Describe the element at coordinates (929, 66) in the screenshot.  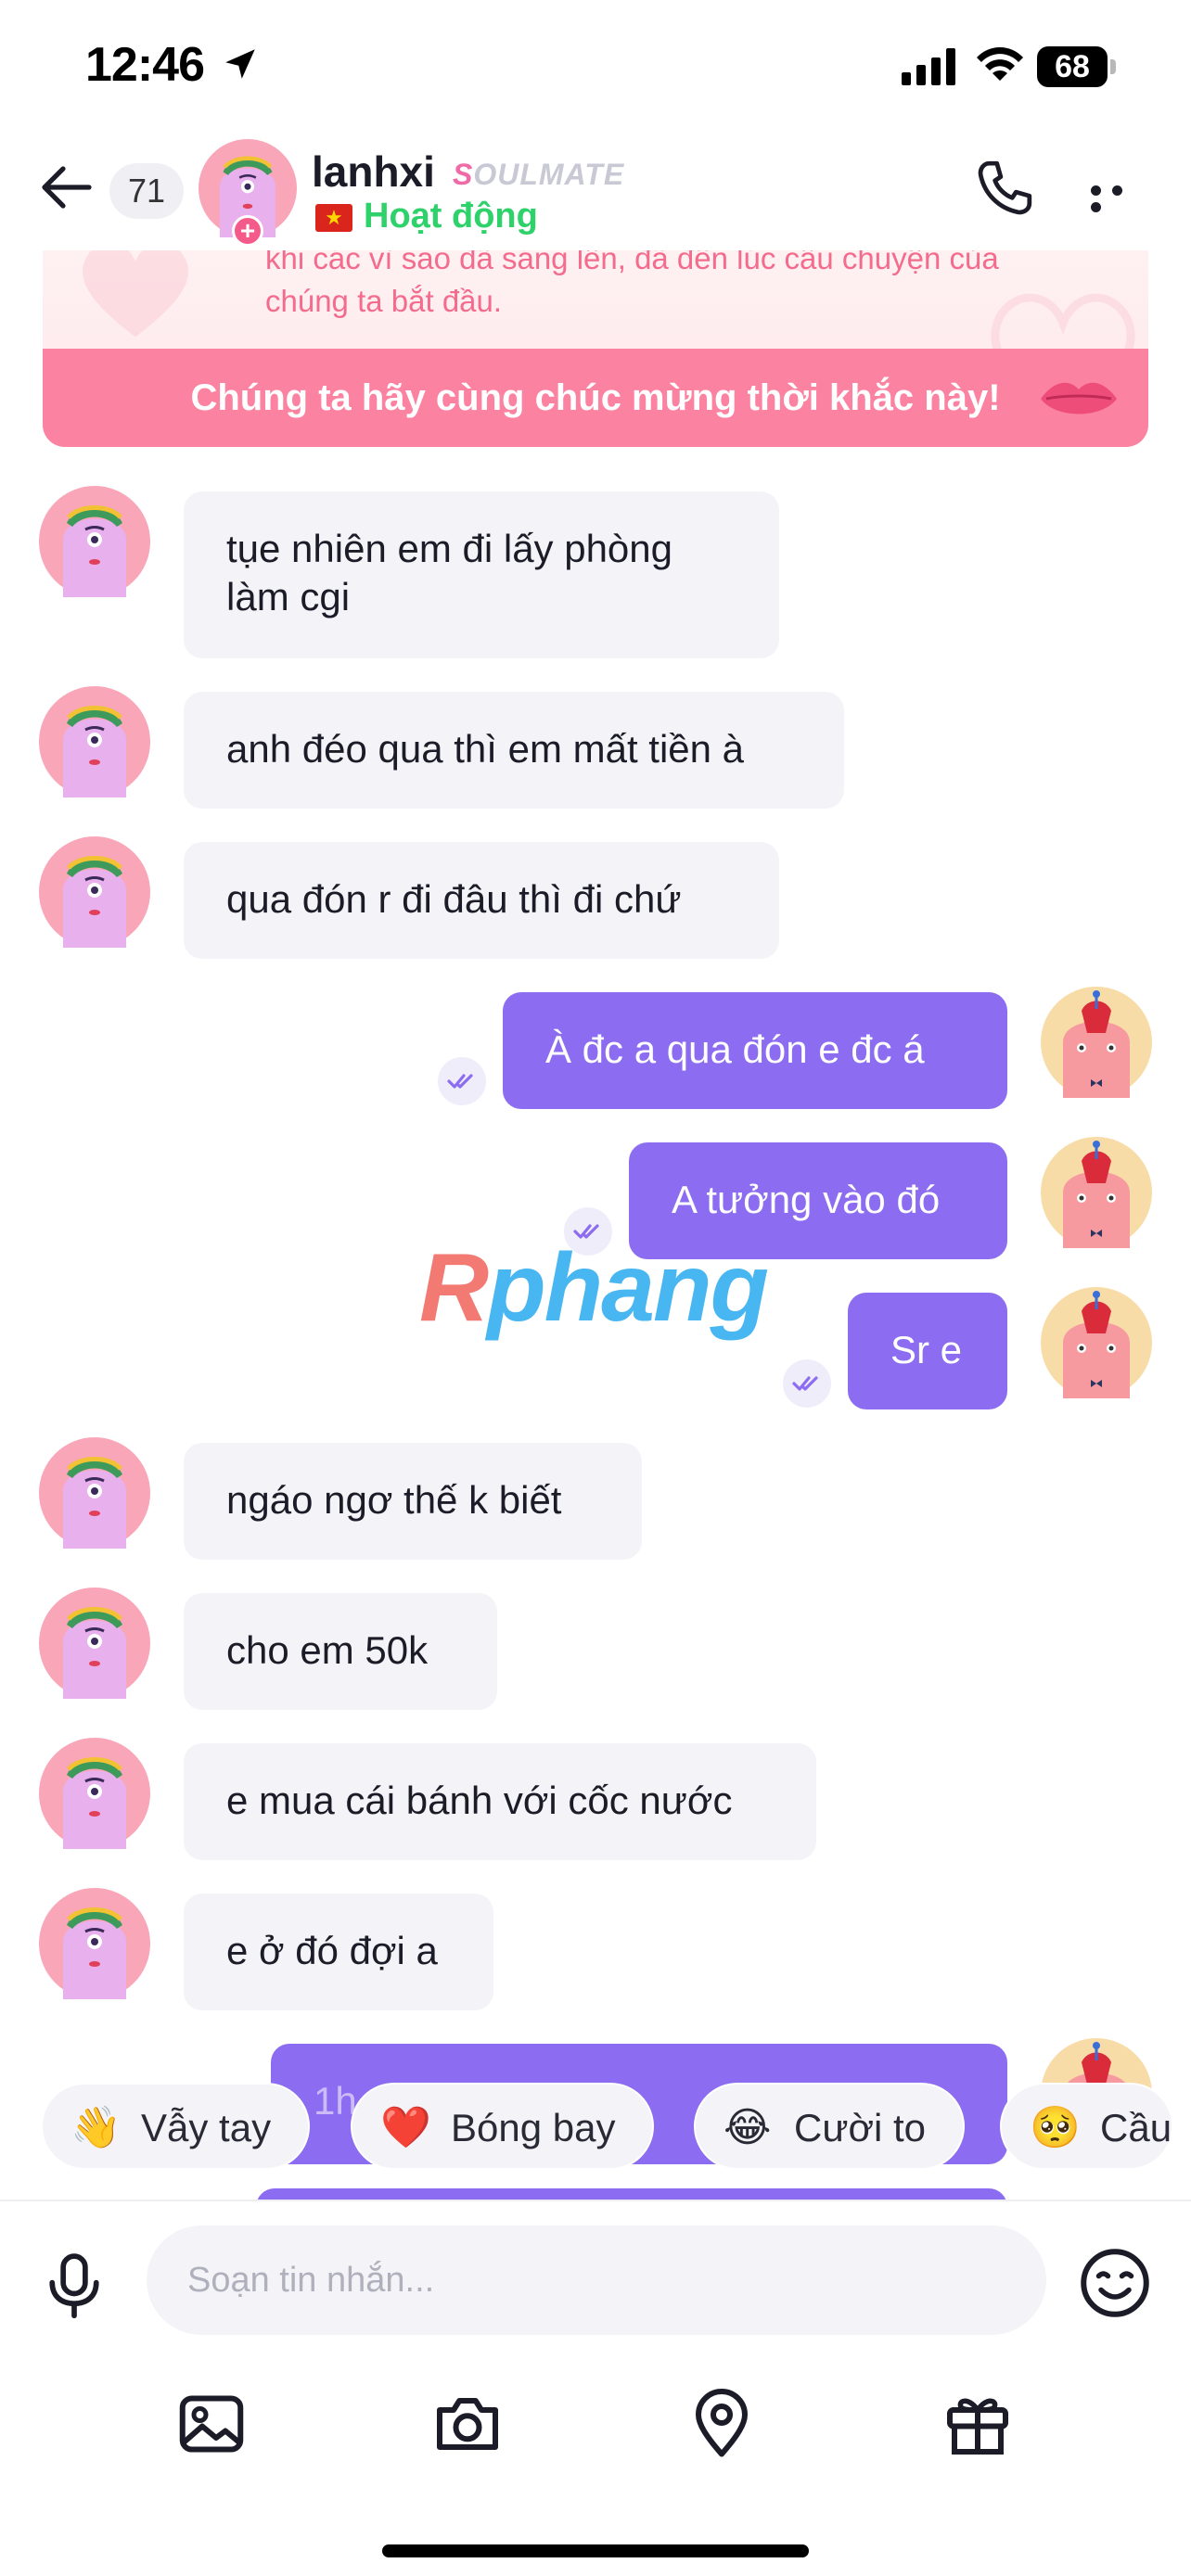
I see `cellular-signal-icon` at that location.